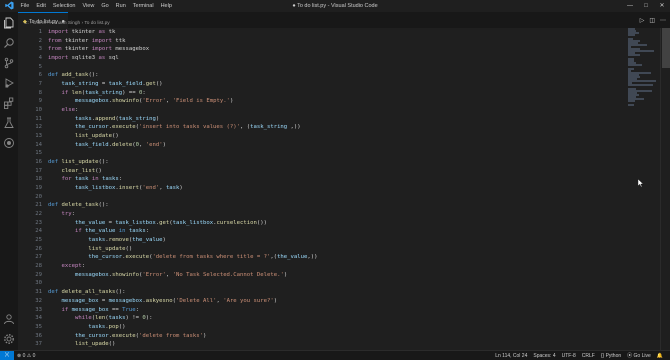  Describe the element at coordinates (9, 122) in the screenshot. I see `testing-icon` at that location.